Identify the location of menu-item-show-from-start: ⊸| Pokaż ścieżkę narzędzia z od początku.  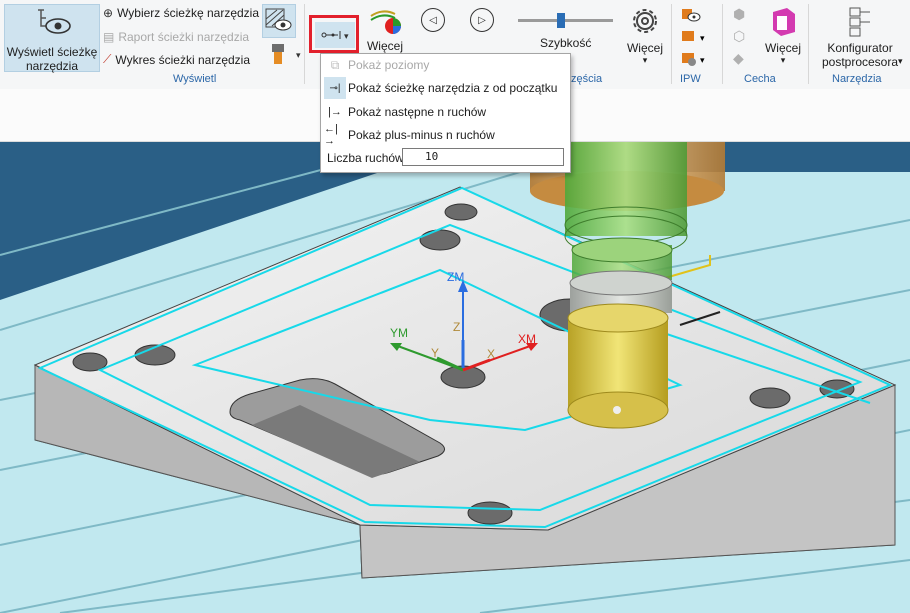
(445, 88).